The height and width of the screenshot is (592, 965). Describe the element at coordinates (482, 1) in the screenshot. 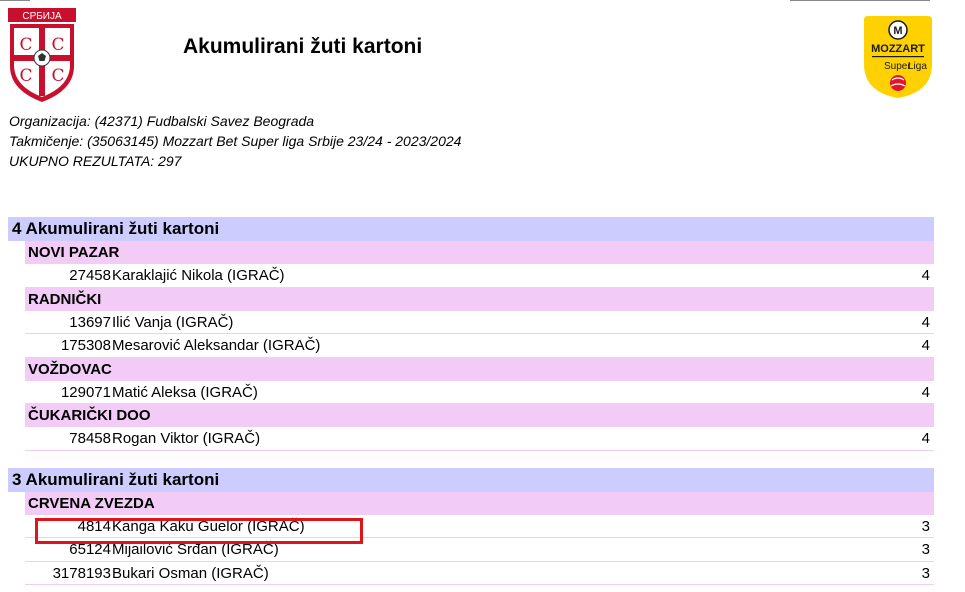

I see `top-border` at that location.